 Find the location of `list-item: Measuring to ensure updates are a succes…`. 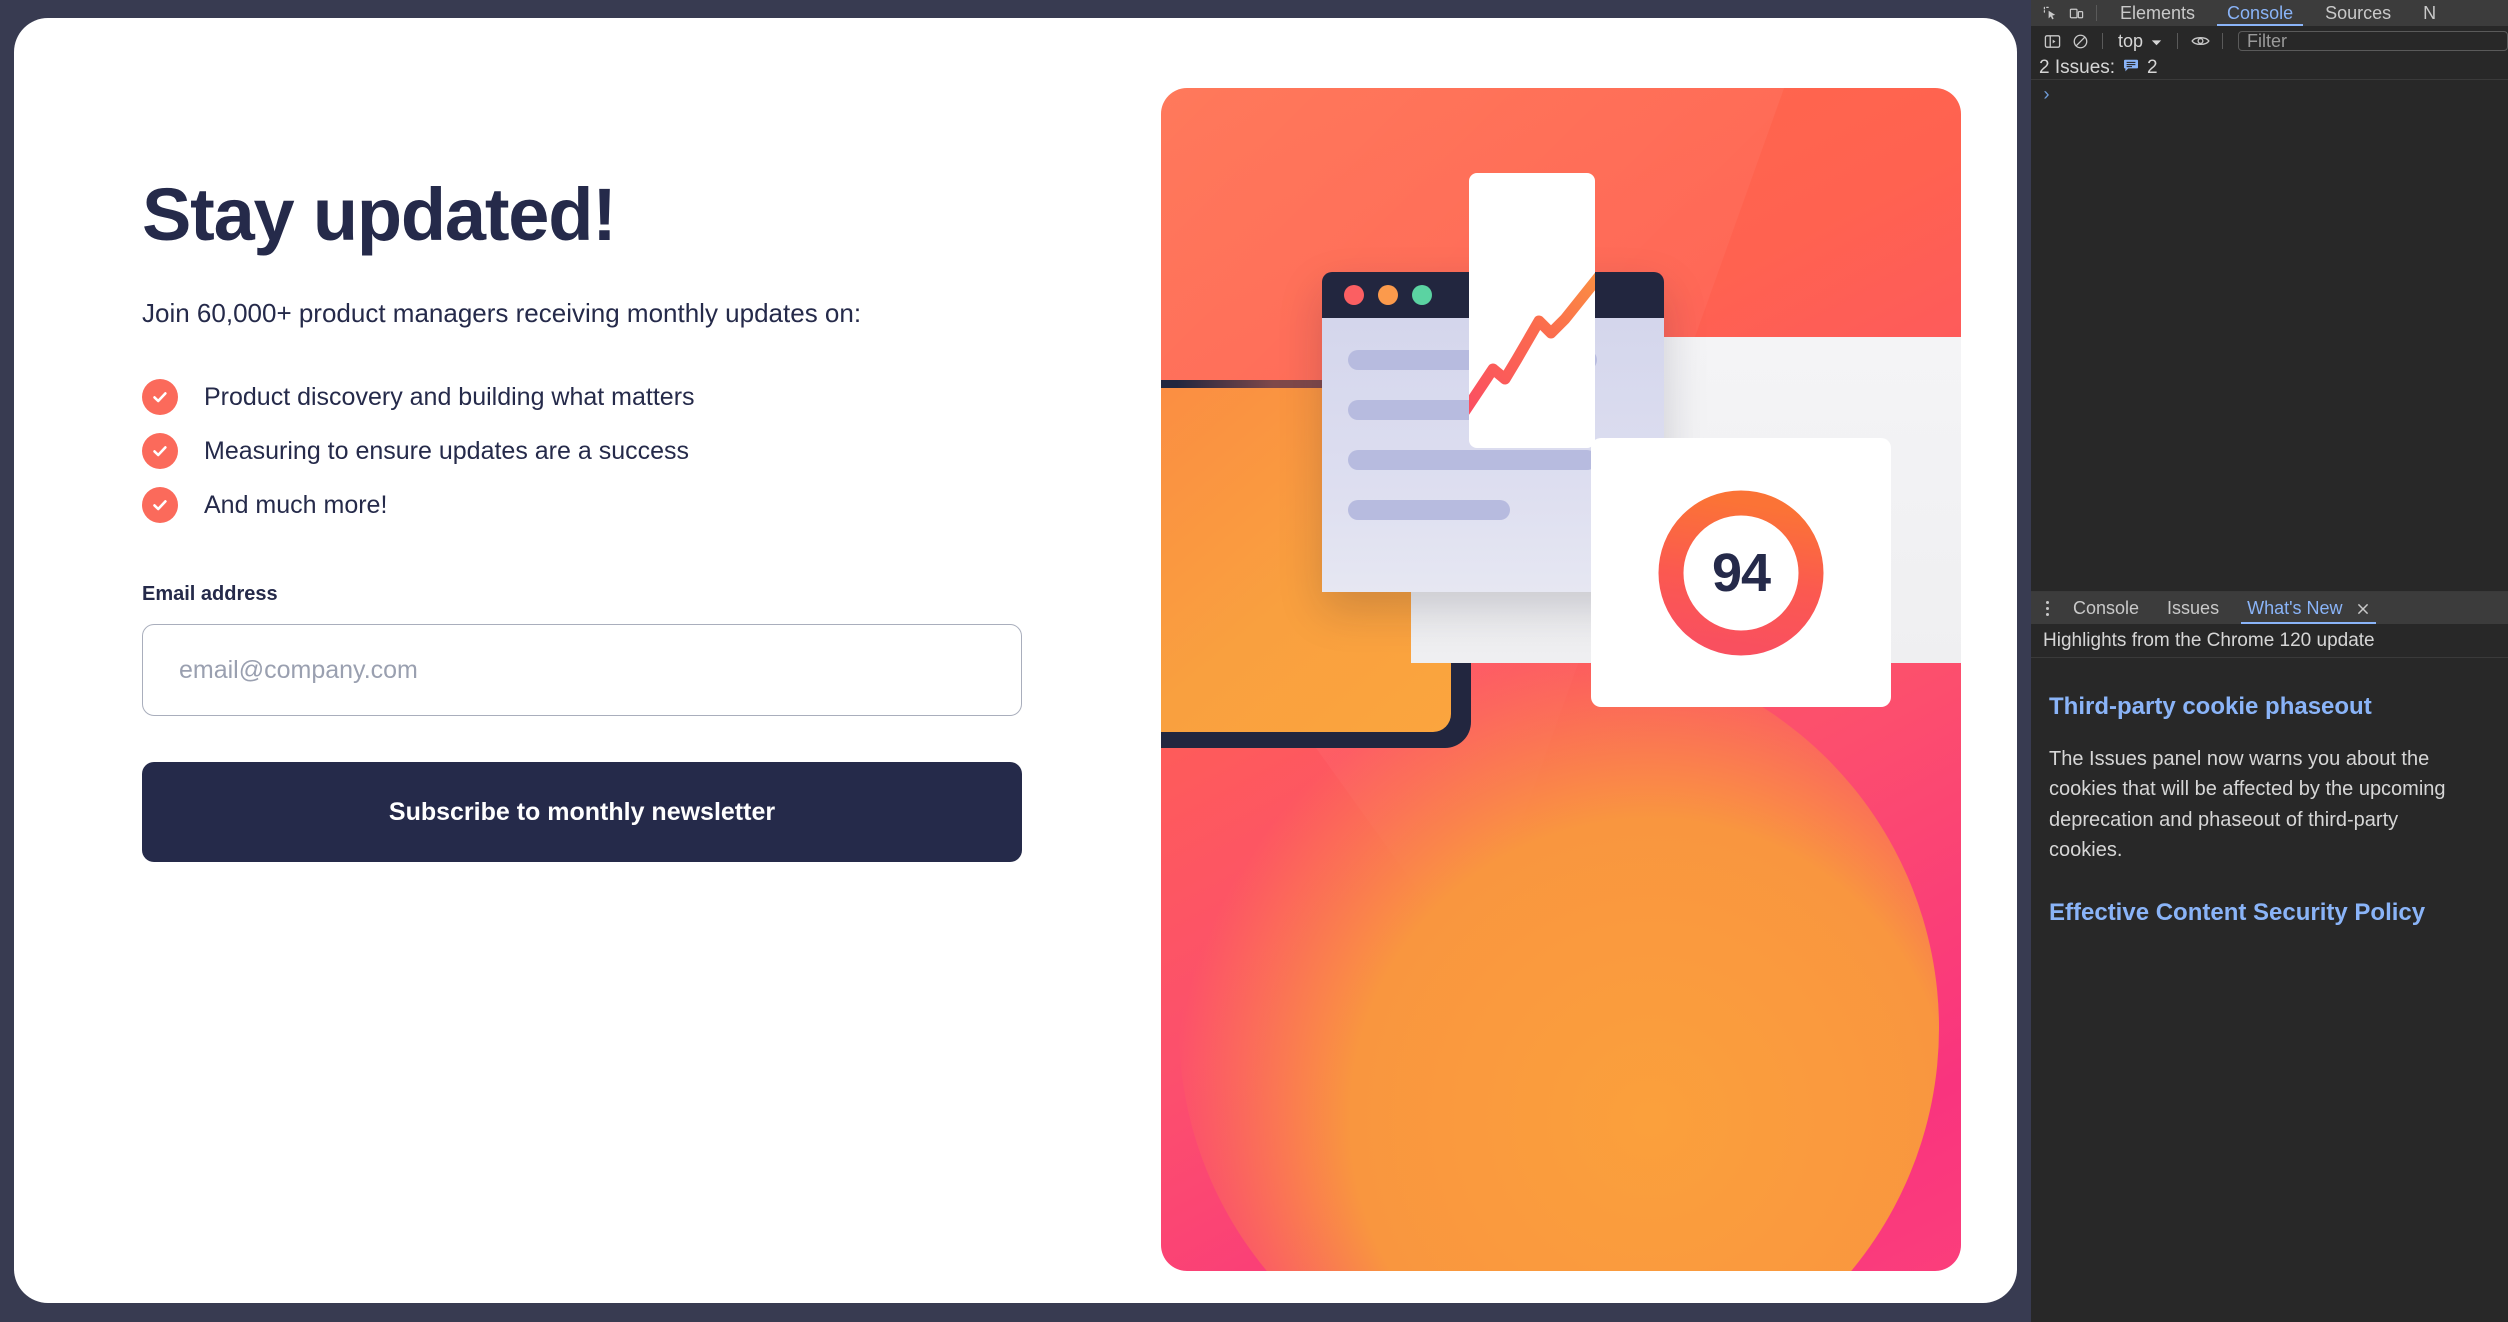

list-item: Measuring to ensure updates are a succes… is located at coordinates (592, 451).